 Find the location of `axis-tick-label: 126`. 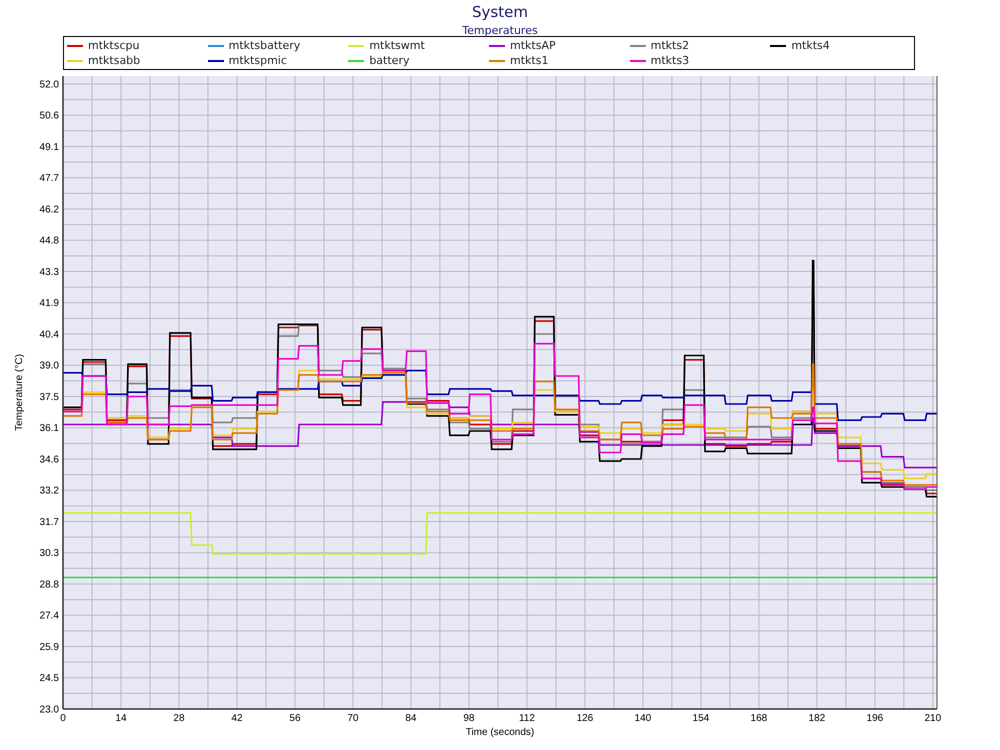

axis-tick-label: 126 is located at coordinates (585, 718).